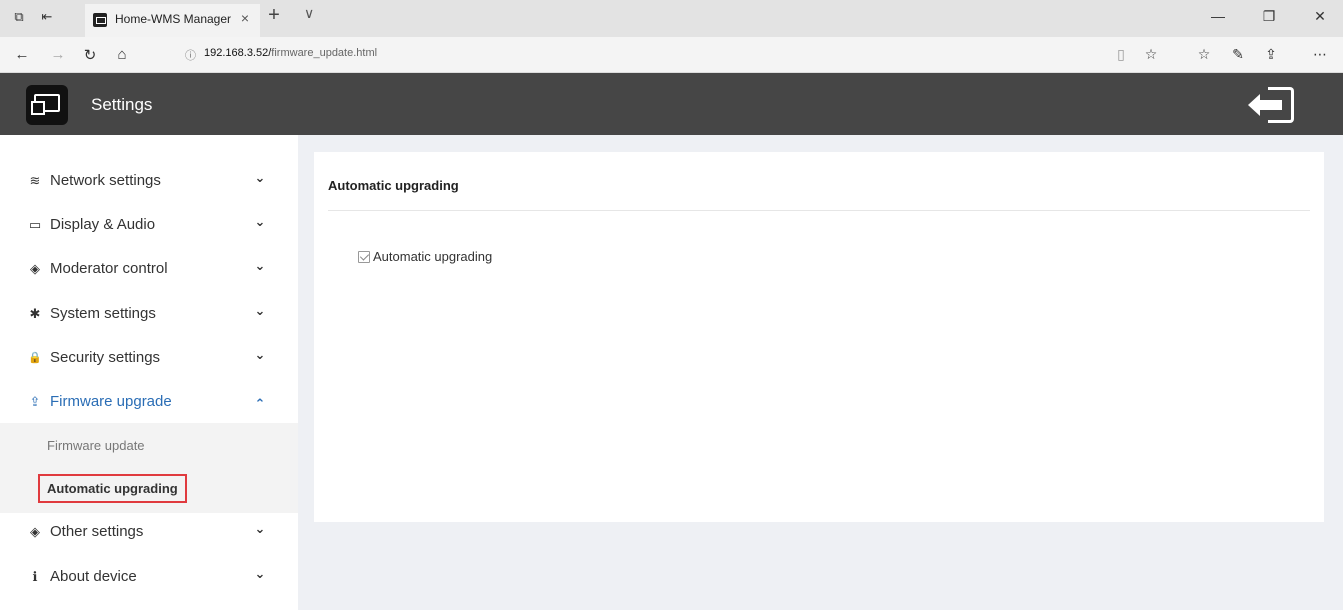 The width and height of the screenshot is (1343, 610). What do you see at coordinates (149, 577) in the screenshot?
I see `sidebar-item-about-device: ℹ About device ⌄` at bounding box center [149, 577].